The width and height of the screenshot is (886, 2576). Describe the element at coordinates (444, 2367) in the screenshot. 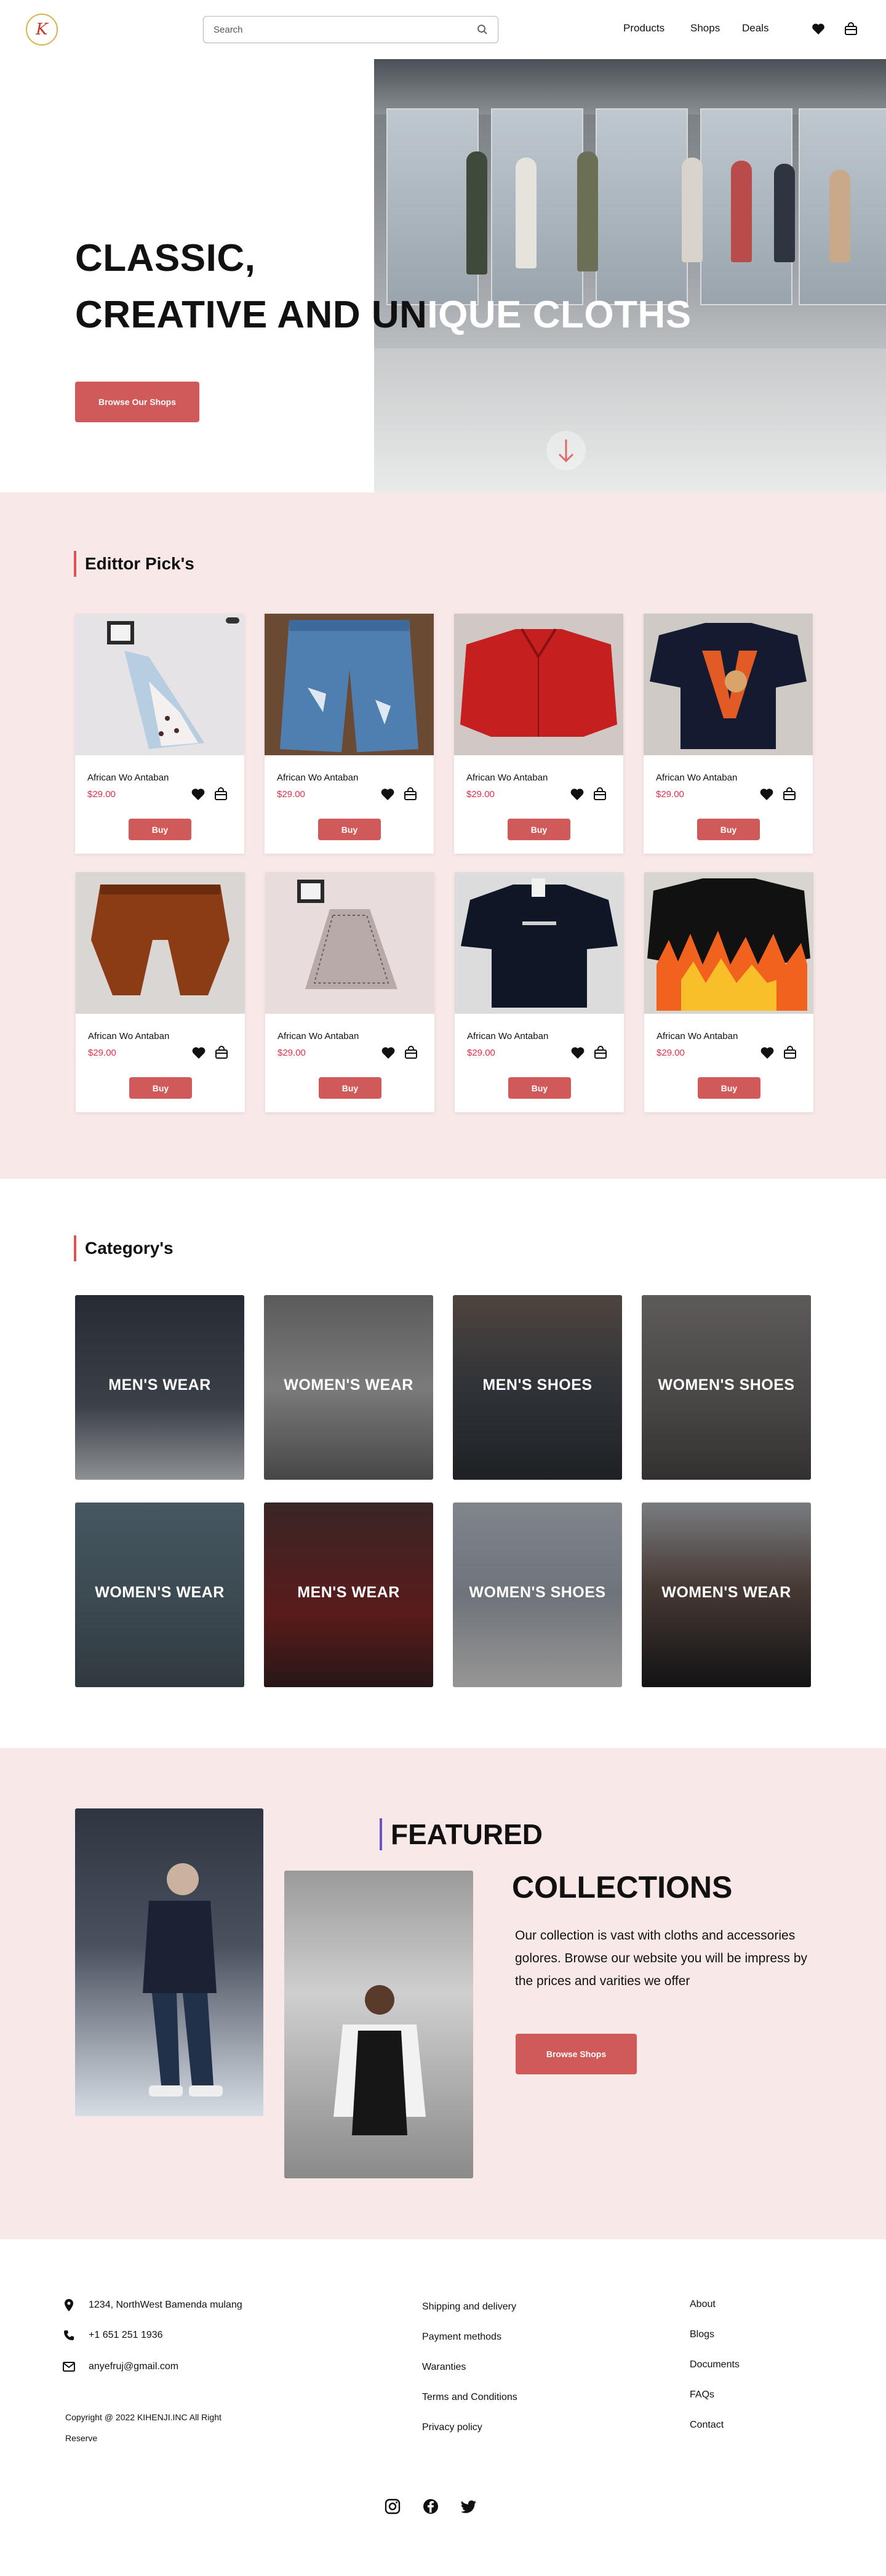

I see `footer-link-waranties: Waranties` at that location.